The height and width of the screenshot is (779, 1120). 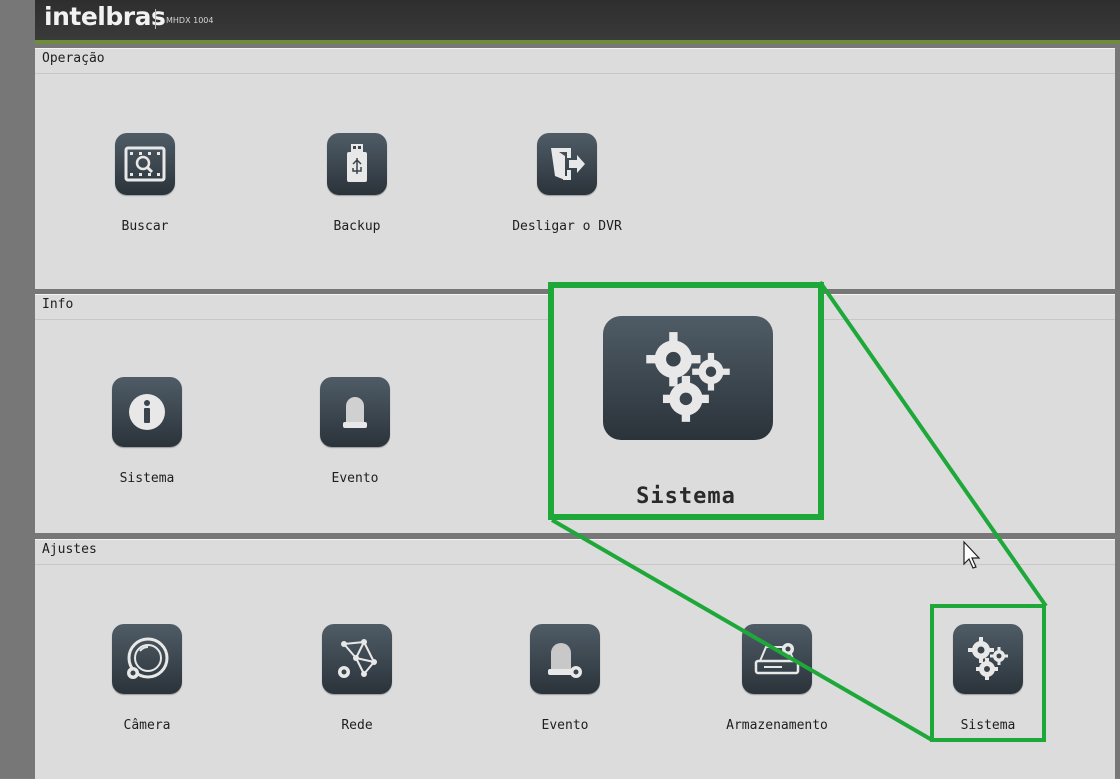 I want to click on logo-separator, so click(x=155, y=19).